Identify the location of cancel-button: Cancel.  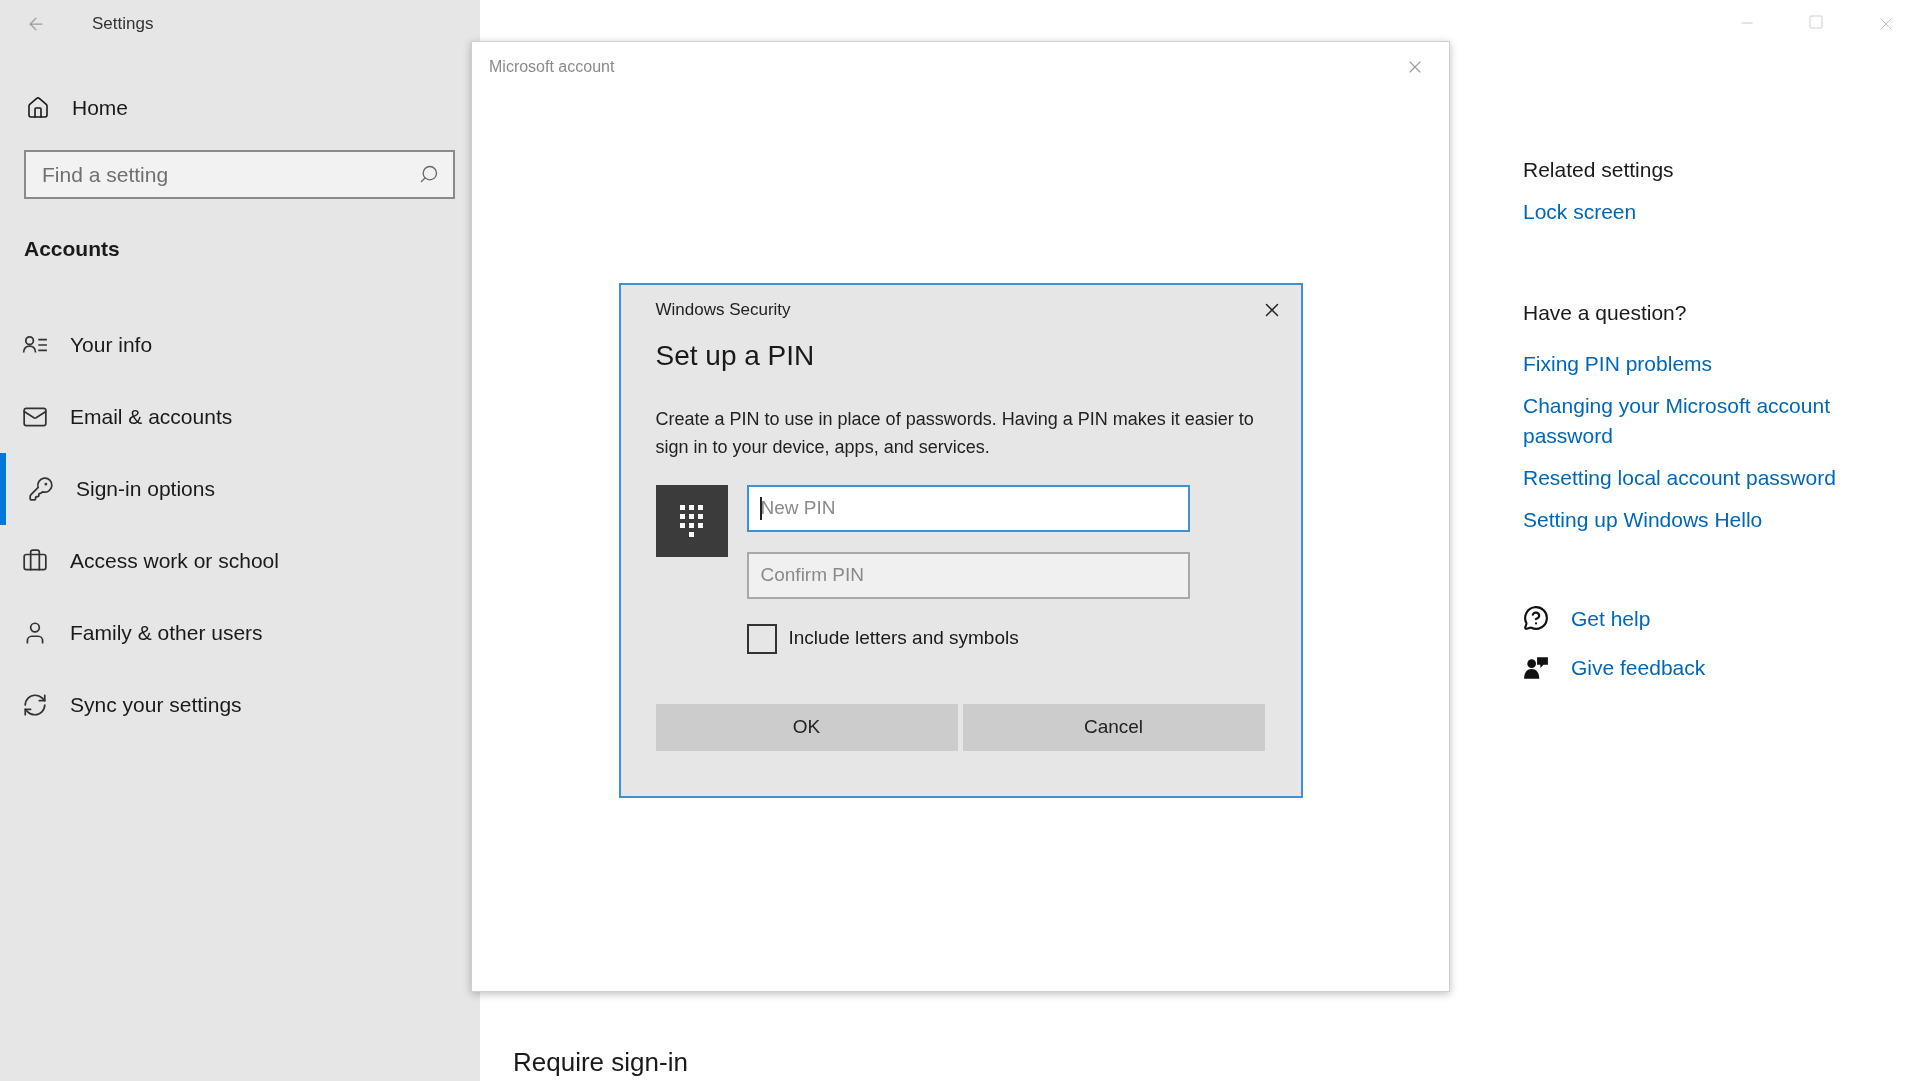
(1113, 727).